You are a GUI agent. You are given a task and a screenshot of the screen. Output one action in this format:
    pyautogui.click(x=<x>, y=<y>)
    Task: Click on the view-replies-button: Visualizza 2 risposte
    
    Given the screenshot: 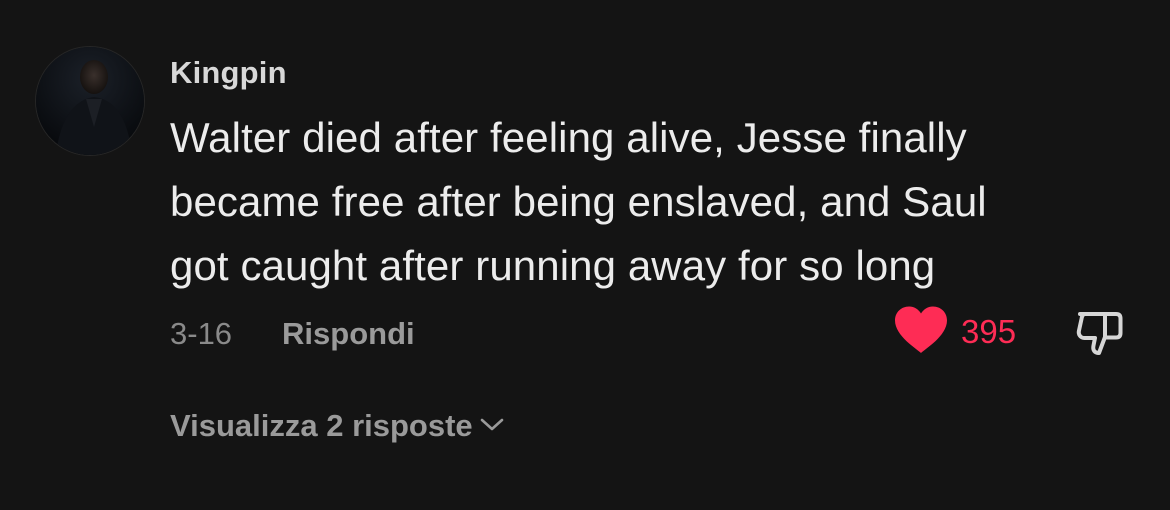 What is the action you would take?
    pyautogui.click(x=337, y=426)
    